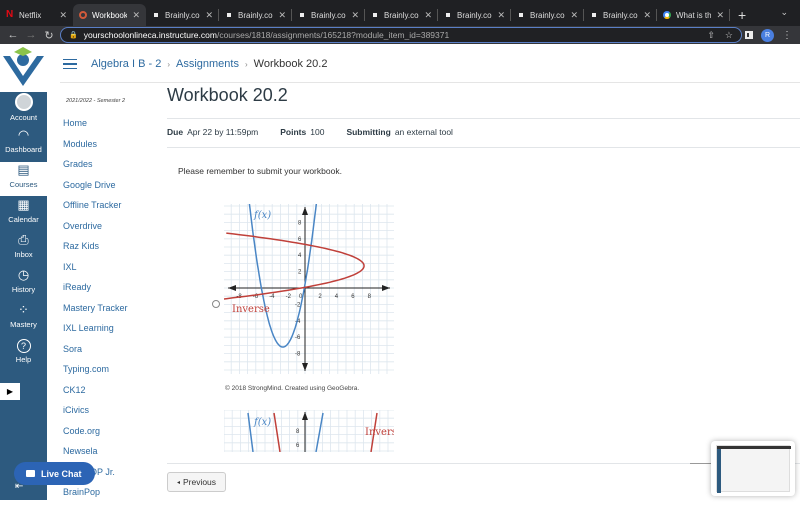 The width and height of the screenshot is (800, 508). What do you see at coordinates (95, 190) in the screenshot?
I see `course-nav-item: Google Drive` at bounding box center [95, 190].